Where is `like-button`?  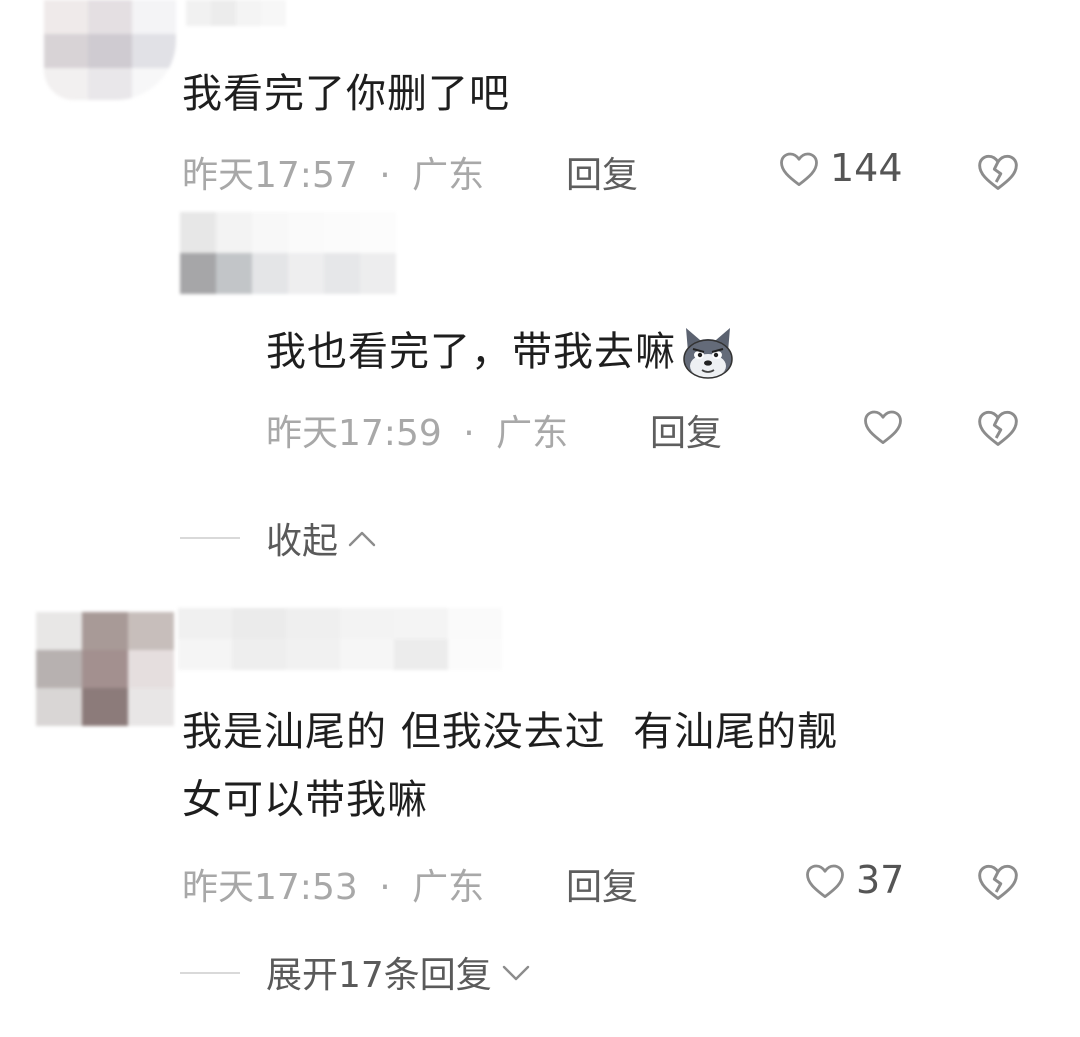
like-button is located at coordinates (883, 426).